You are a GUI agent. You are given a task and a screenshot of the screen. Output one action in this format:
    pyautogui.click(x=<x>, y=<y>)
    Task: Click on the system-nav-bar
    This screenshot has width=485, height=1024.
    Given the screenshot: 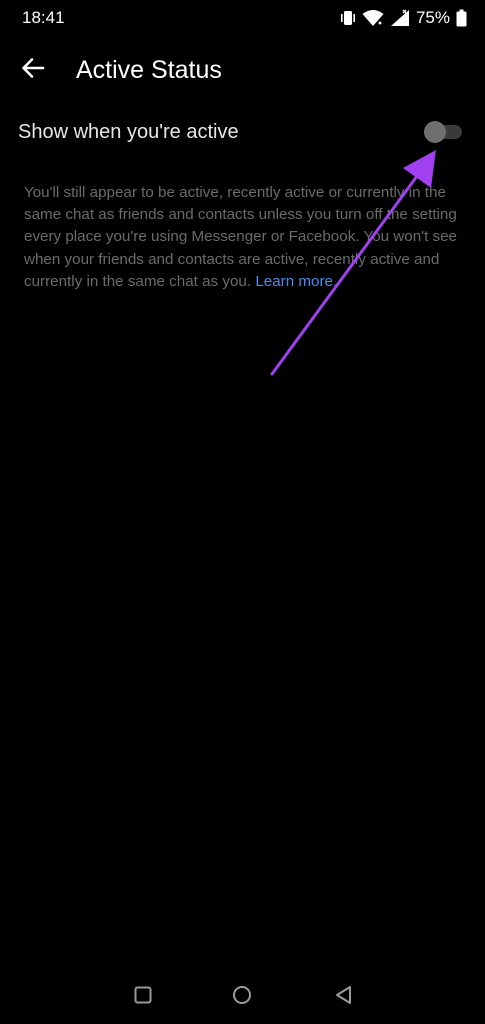 What is the action you would take?
    pyautogui.click(x=242, y=997)
    